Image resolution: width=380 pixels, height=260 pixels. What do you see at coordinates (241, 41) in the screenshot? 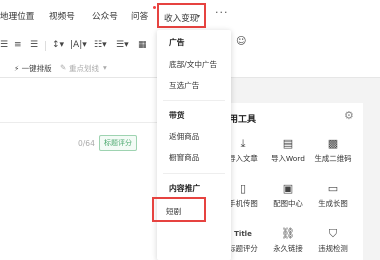
I see `emoji-icon: ☺` at bounding box center [241, 41].